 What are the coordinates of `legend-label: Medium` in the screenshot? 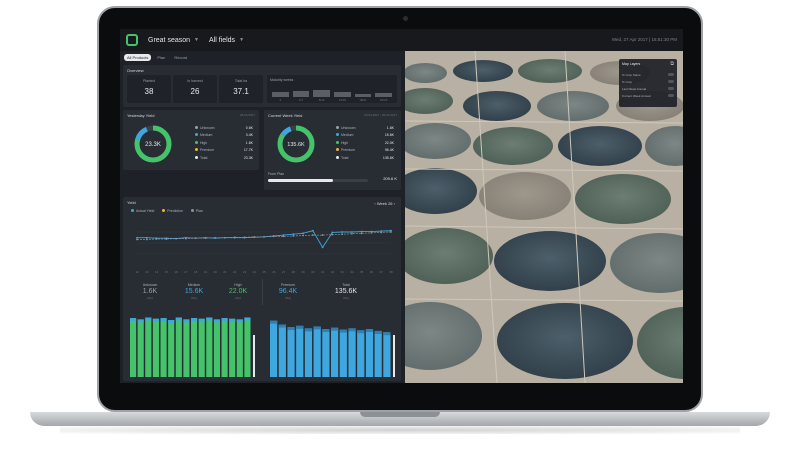 It's located at (206, 135).